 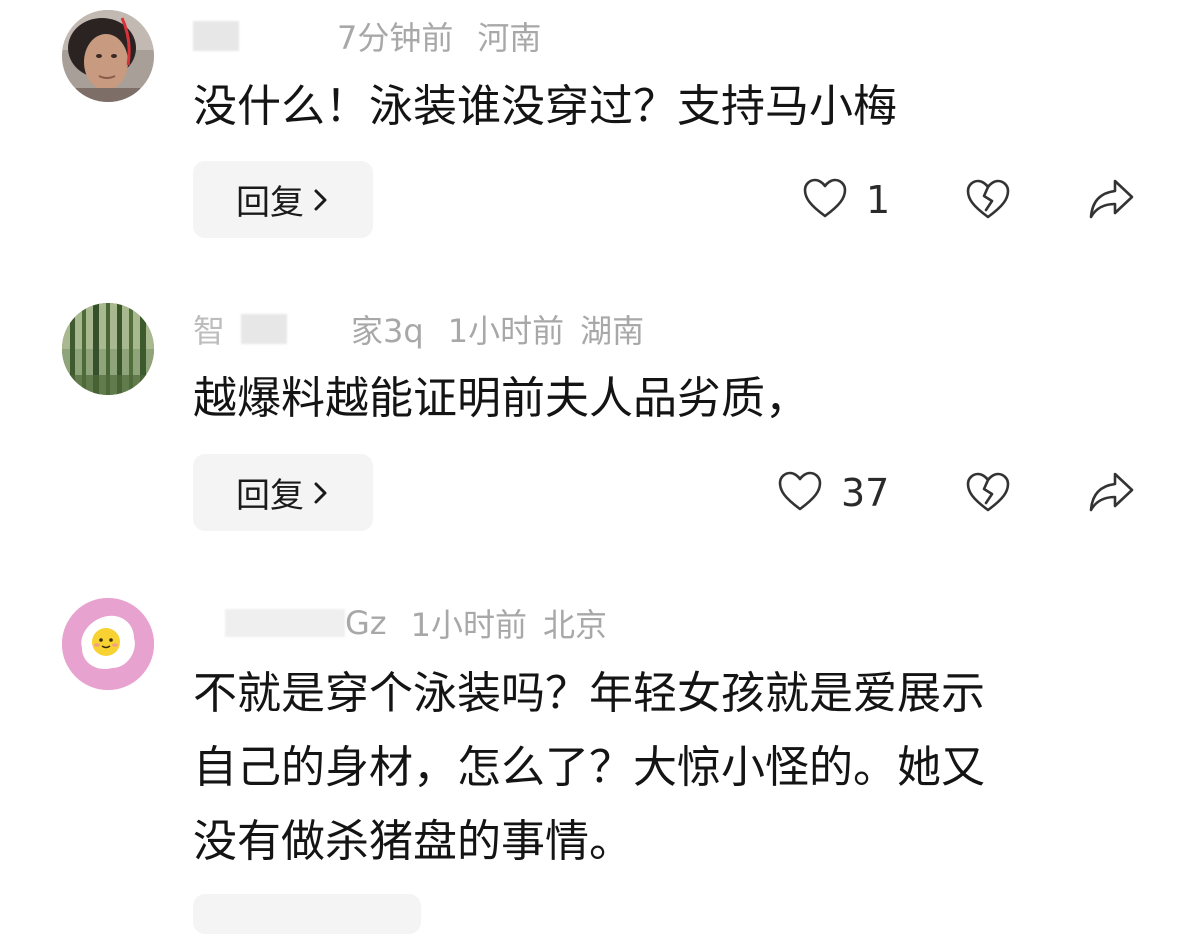 I want to click on comment-meta: 7分钟前 河南, so click(x=367, y=36).